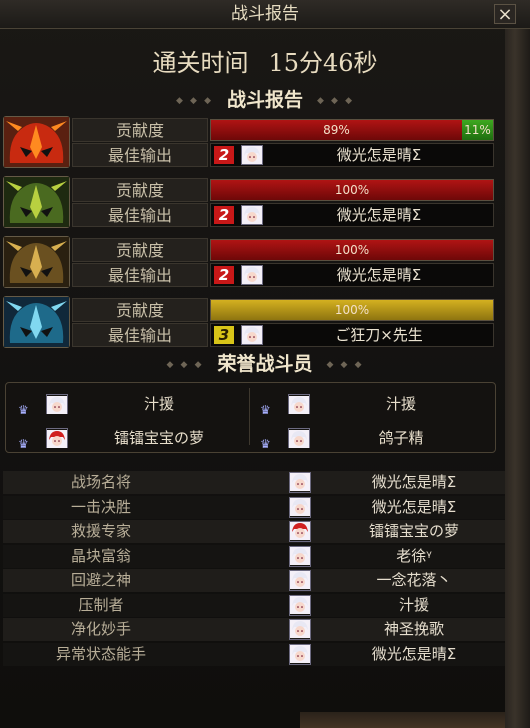  I want to click on close-button: ×, so click(505, 14).